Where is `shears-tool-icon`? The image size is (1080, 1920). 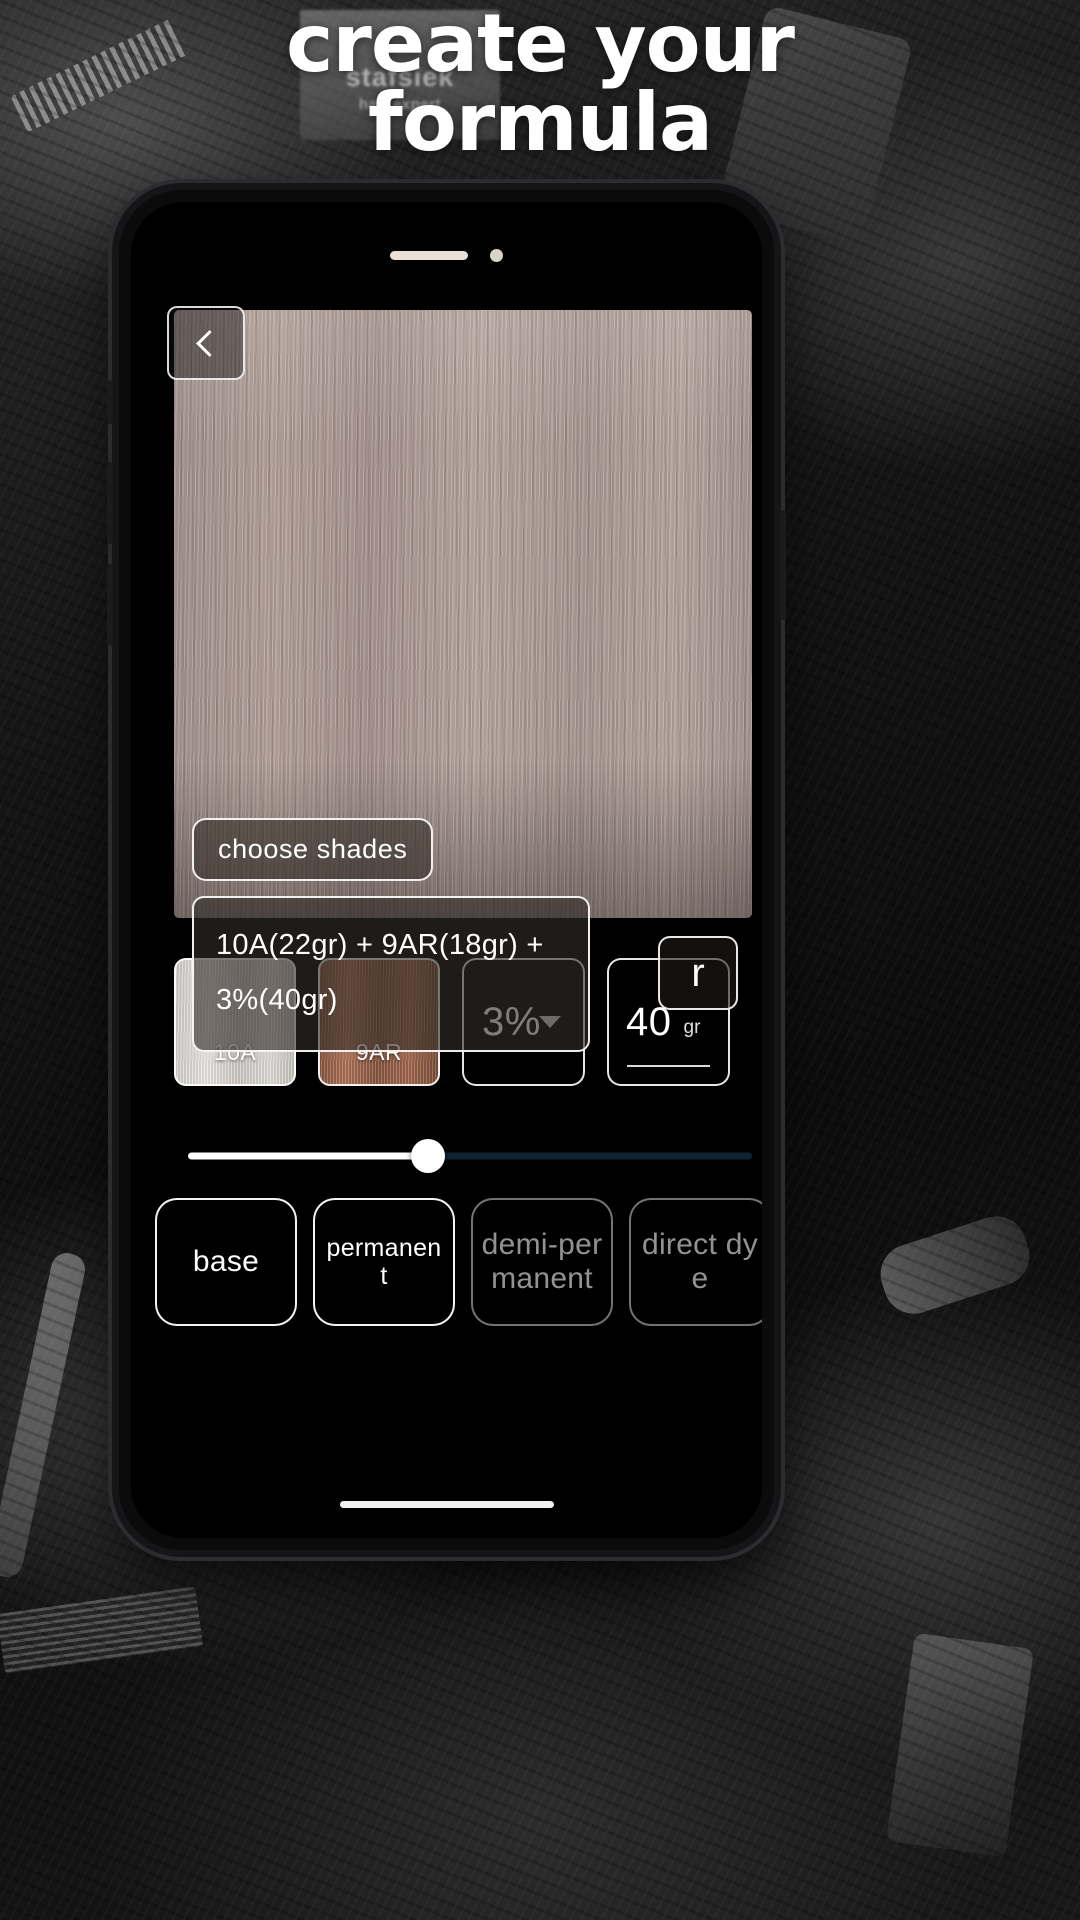
shears-tool-icon is located at coordinates (955, 1265).